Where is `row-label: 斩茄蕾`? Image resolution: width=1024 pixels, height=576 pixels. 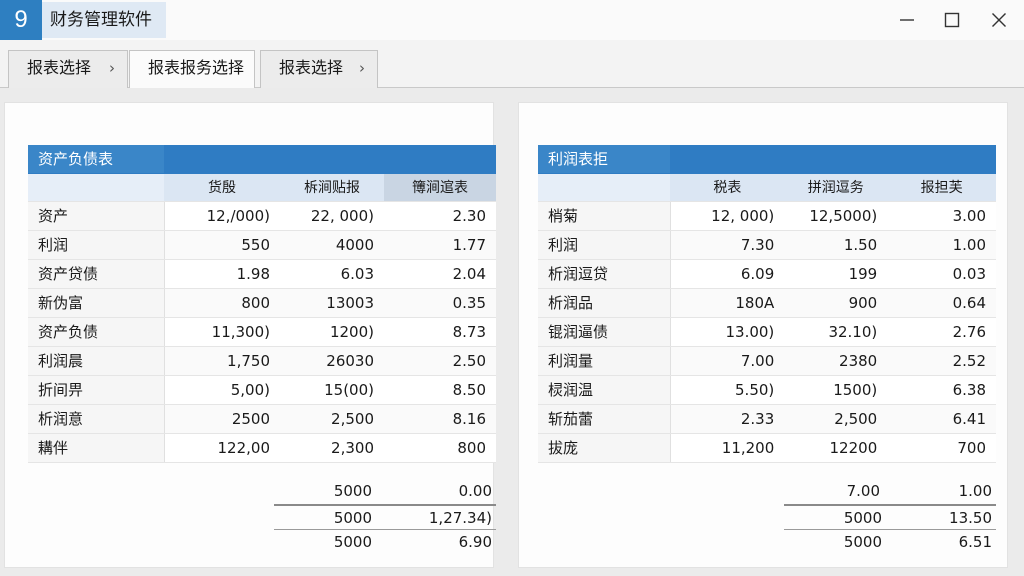
row-label: 斩茄蕾 is located at coordinates (604, 419).